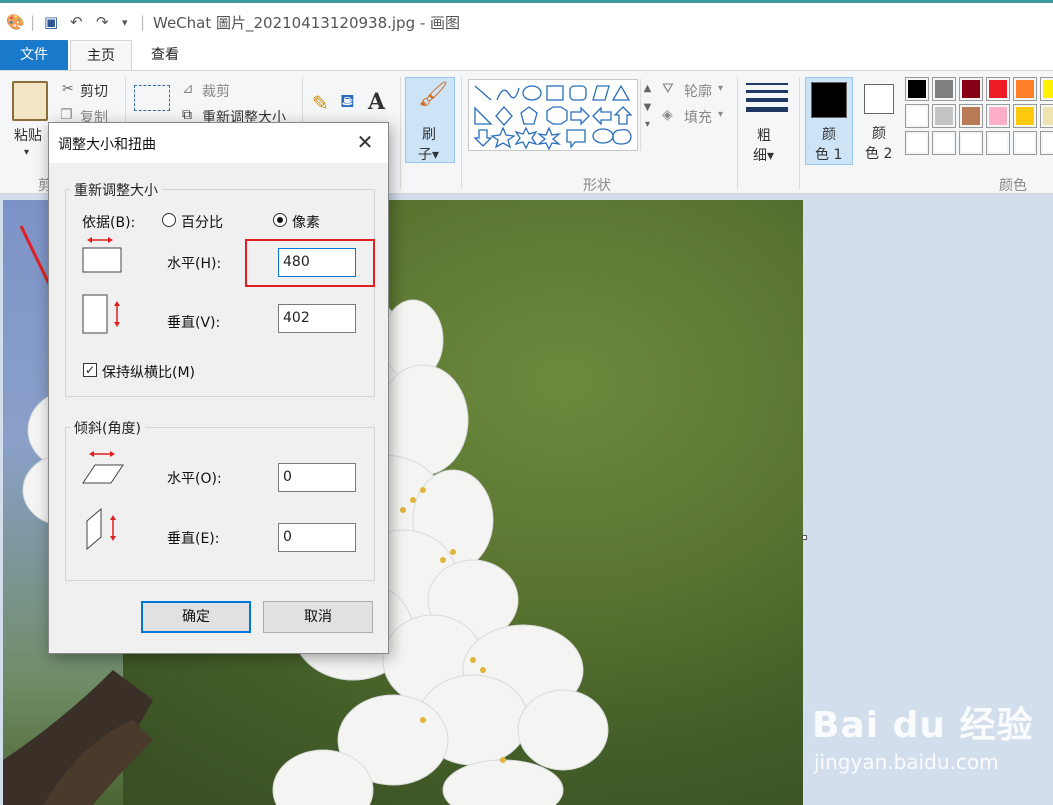 The image size is (1053, 805). I want to click on text-tool-icon: A, so click(376, 102).